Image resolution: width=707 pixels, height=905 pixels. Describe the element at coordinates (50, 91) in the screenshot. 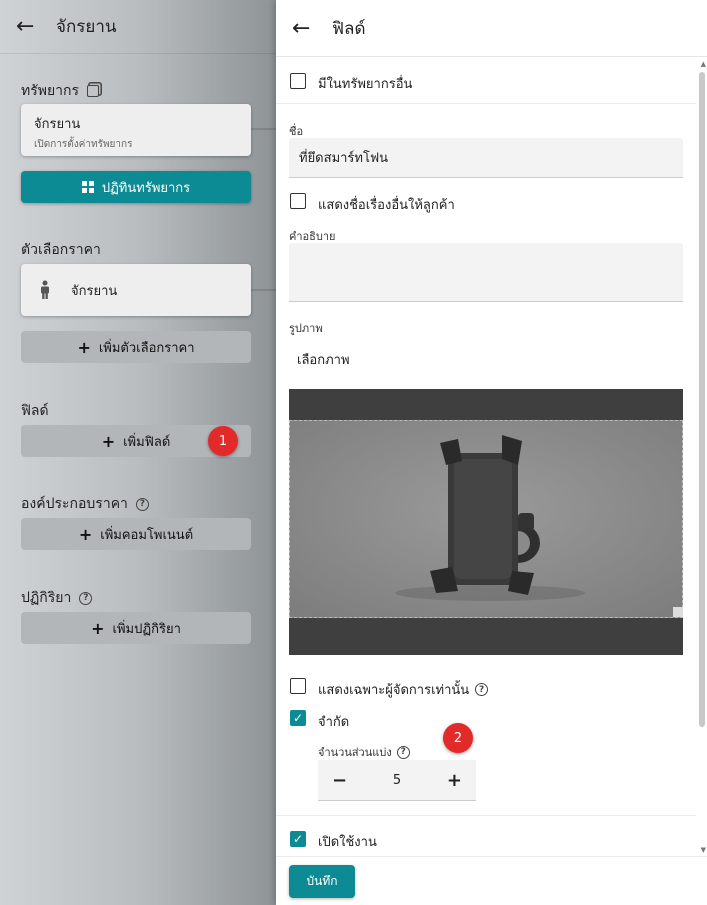

I see `resources-title-text: ทรัพยากร` at that location.